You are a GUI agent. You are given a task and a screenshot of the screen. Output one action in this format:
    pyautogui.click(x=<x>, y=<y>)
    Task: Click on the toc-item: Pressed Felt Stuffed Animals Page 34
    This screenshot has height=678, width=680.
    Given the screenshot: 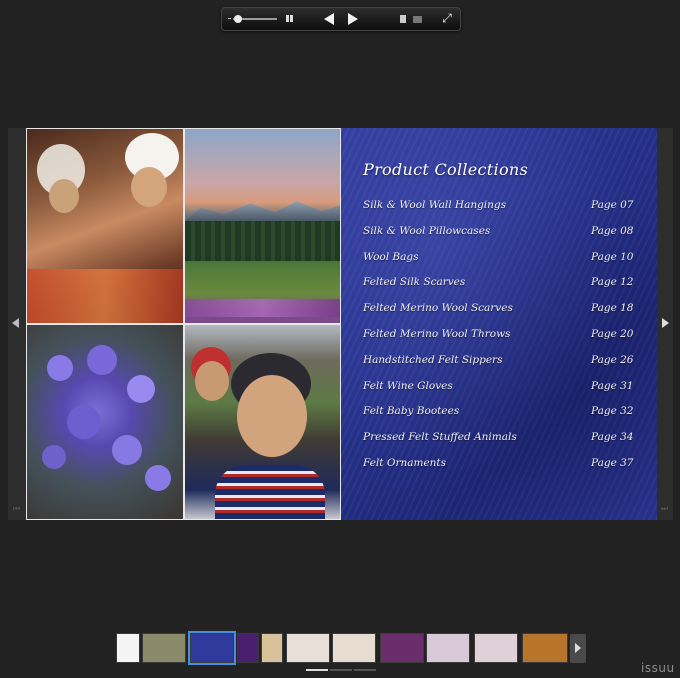 What is the action you would take?
    pyautogui.click(x=499, y=441)
    